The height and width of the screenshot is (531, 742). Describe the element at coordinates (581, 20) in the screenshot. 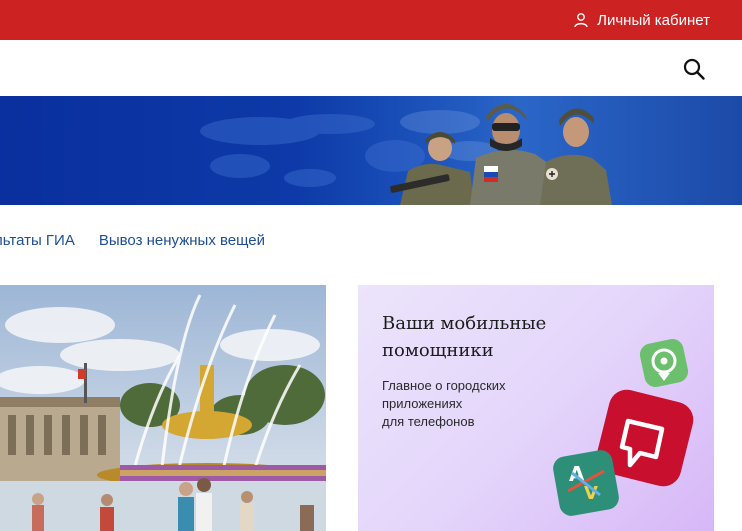

I see `user-icon` at that location.